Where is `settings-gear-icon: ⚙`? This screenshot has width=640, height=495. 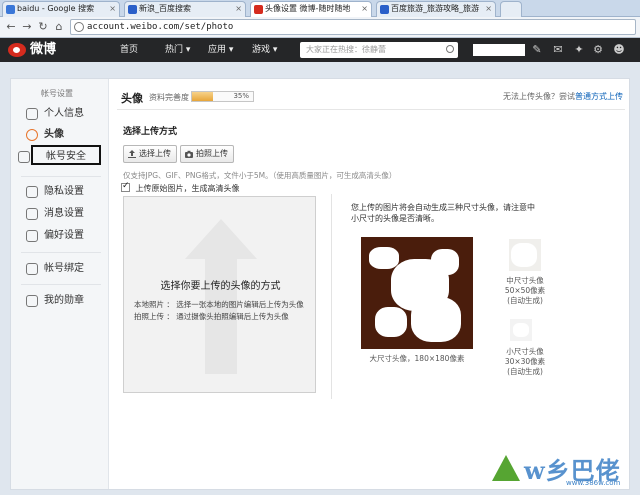 settings-gear-icon: ⚙ is located at coordinates (598, 50).